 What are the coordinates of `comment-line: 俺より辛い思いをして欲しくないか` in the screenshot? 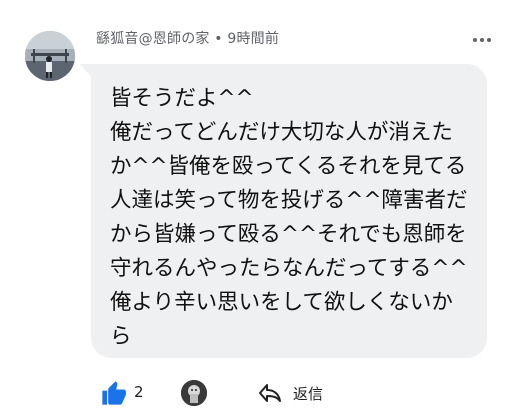 It's located at (281, 302).